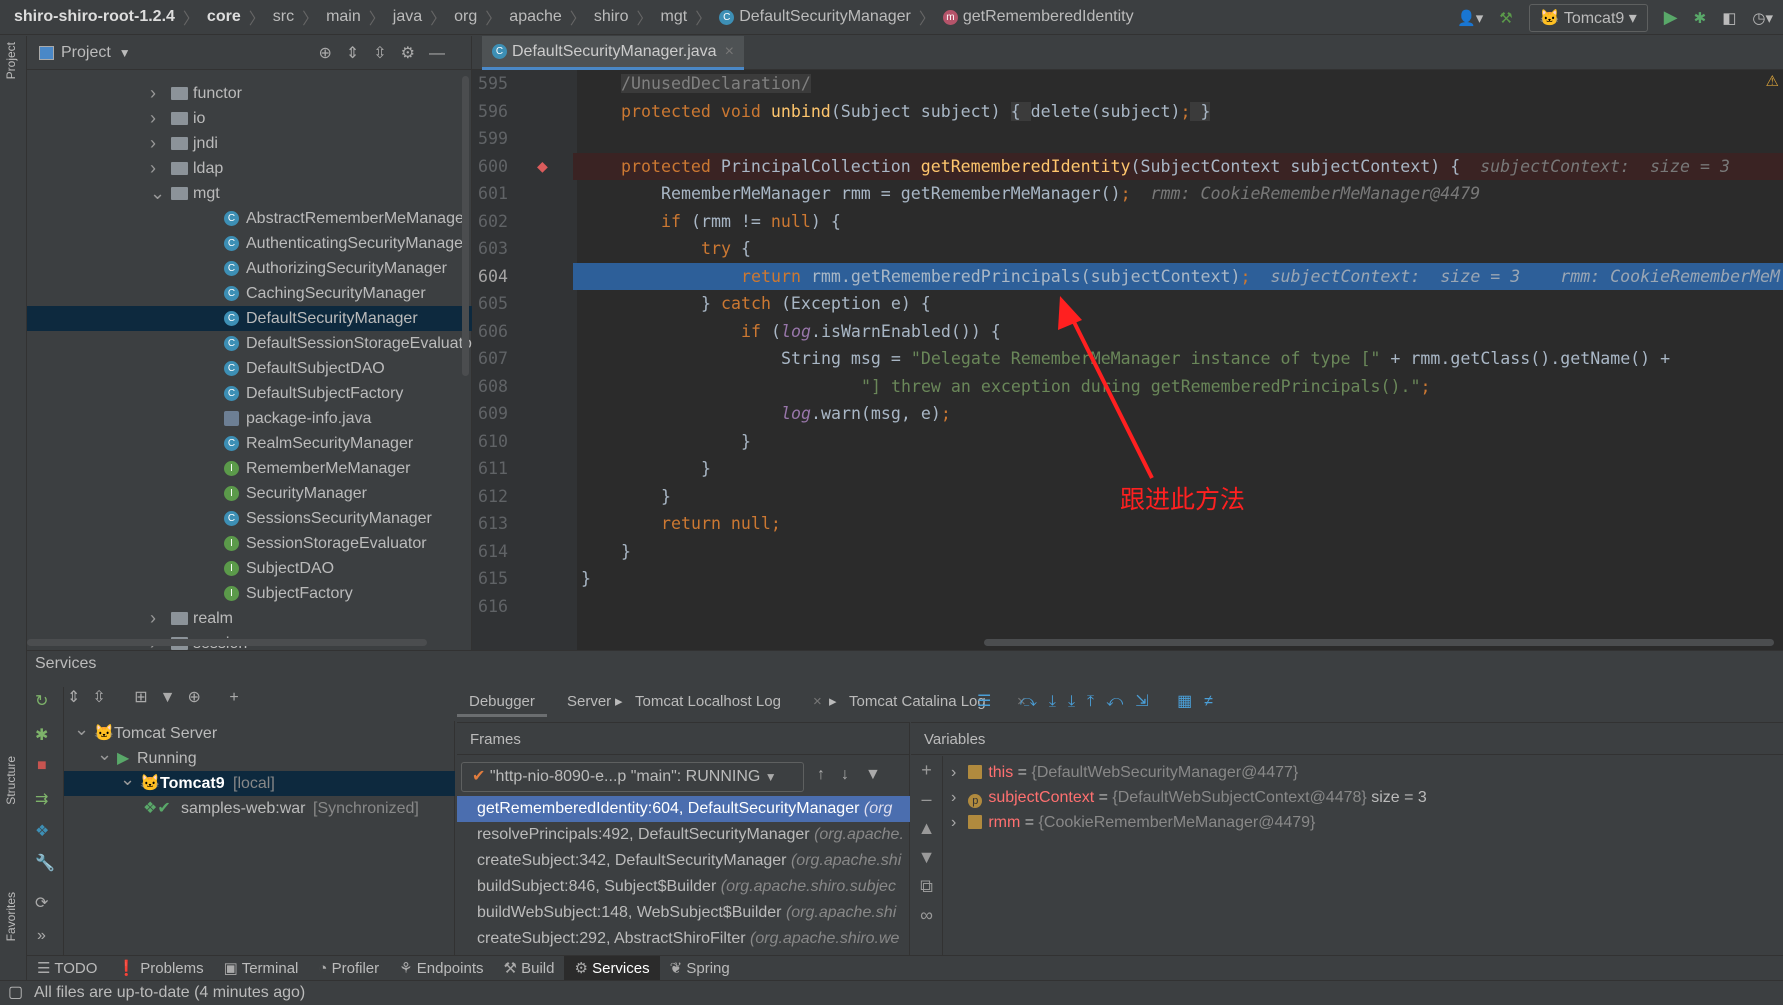 This screenshot has height=1005, width=1783. I want to click on bottom-tab-problems: ❗ Problems, so click(160, 968).